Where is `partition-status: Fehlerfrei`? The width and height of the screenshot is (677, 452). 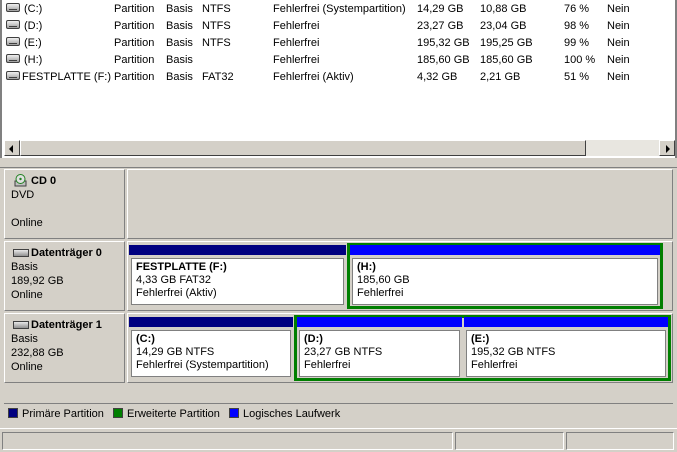 partition-status: Fehlerfrei is located at coordinates (494, 365).